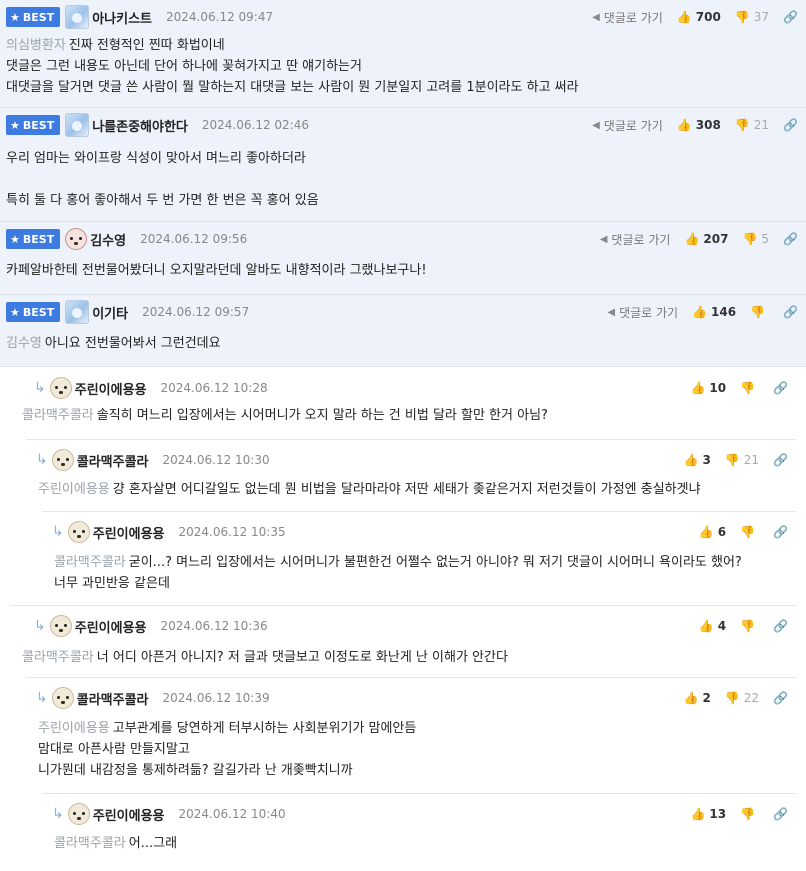  Describe the element at coordinates (216, 460) in the screenshot. I see `comment-date: 2024.06.12 10:30` at that location.